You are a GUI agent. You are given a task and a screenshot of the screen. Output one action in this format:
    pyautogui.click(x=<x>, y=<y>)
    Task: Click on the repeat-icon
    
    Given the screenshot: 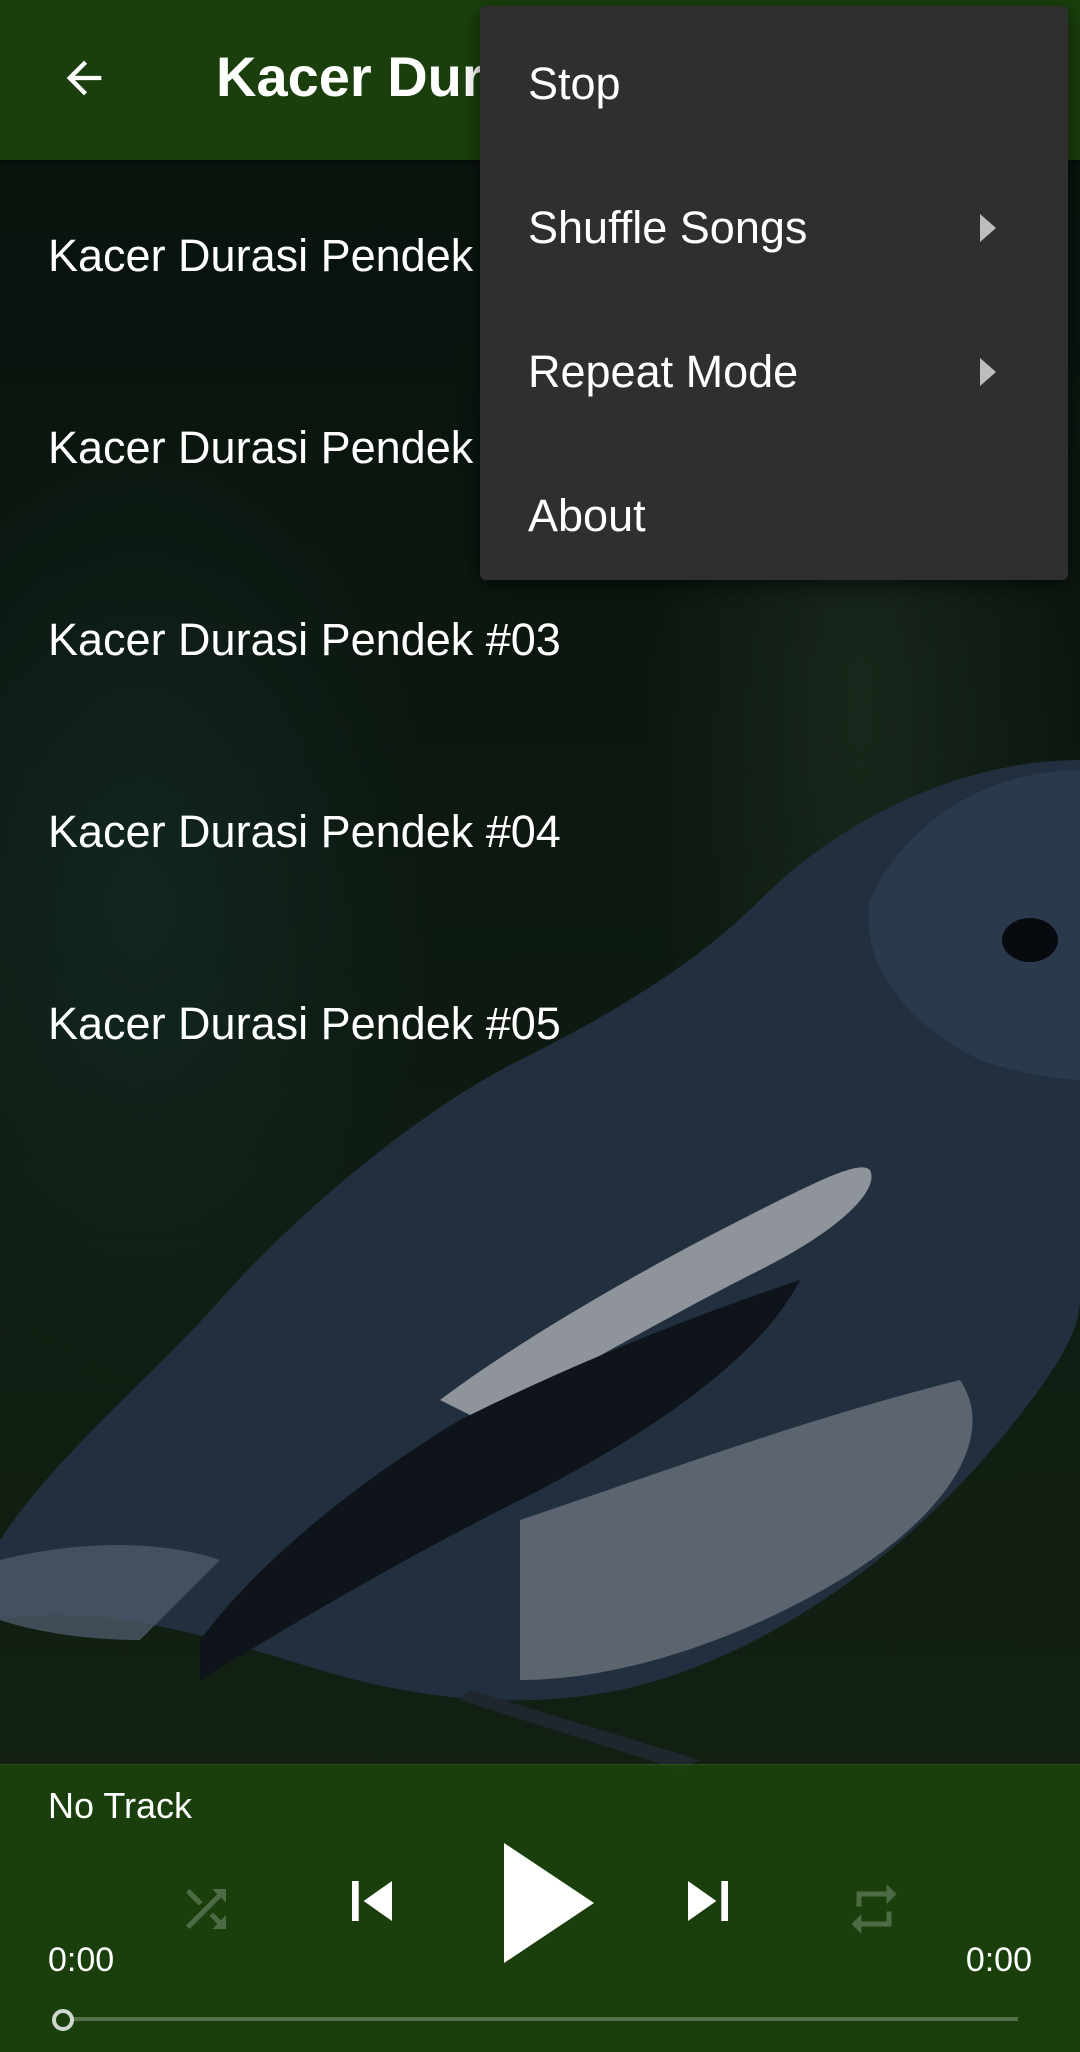 What is the action you would take?
    pyautogui.click(x=874, y=1911)
    